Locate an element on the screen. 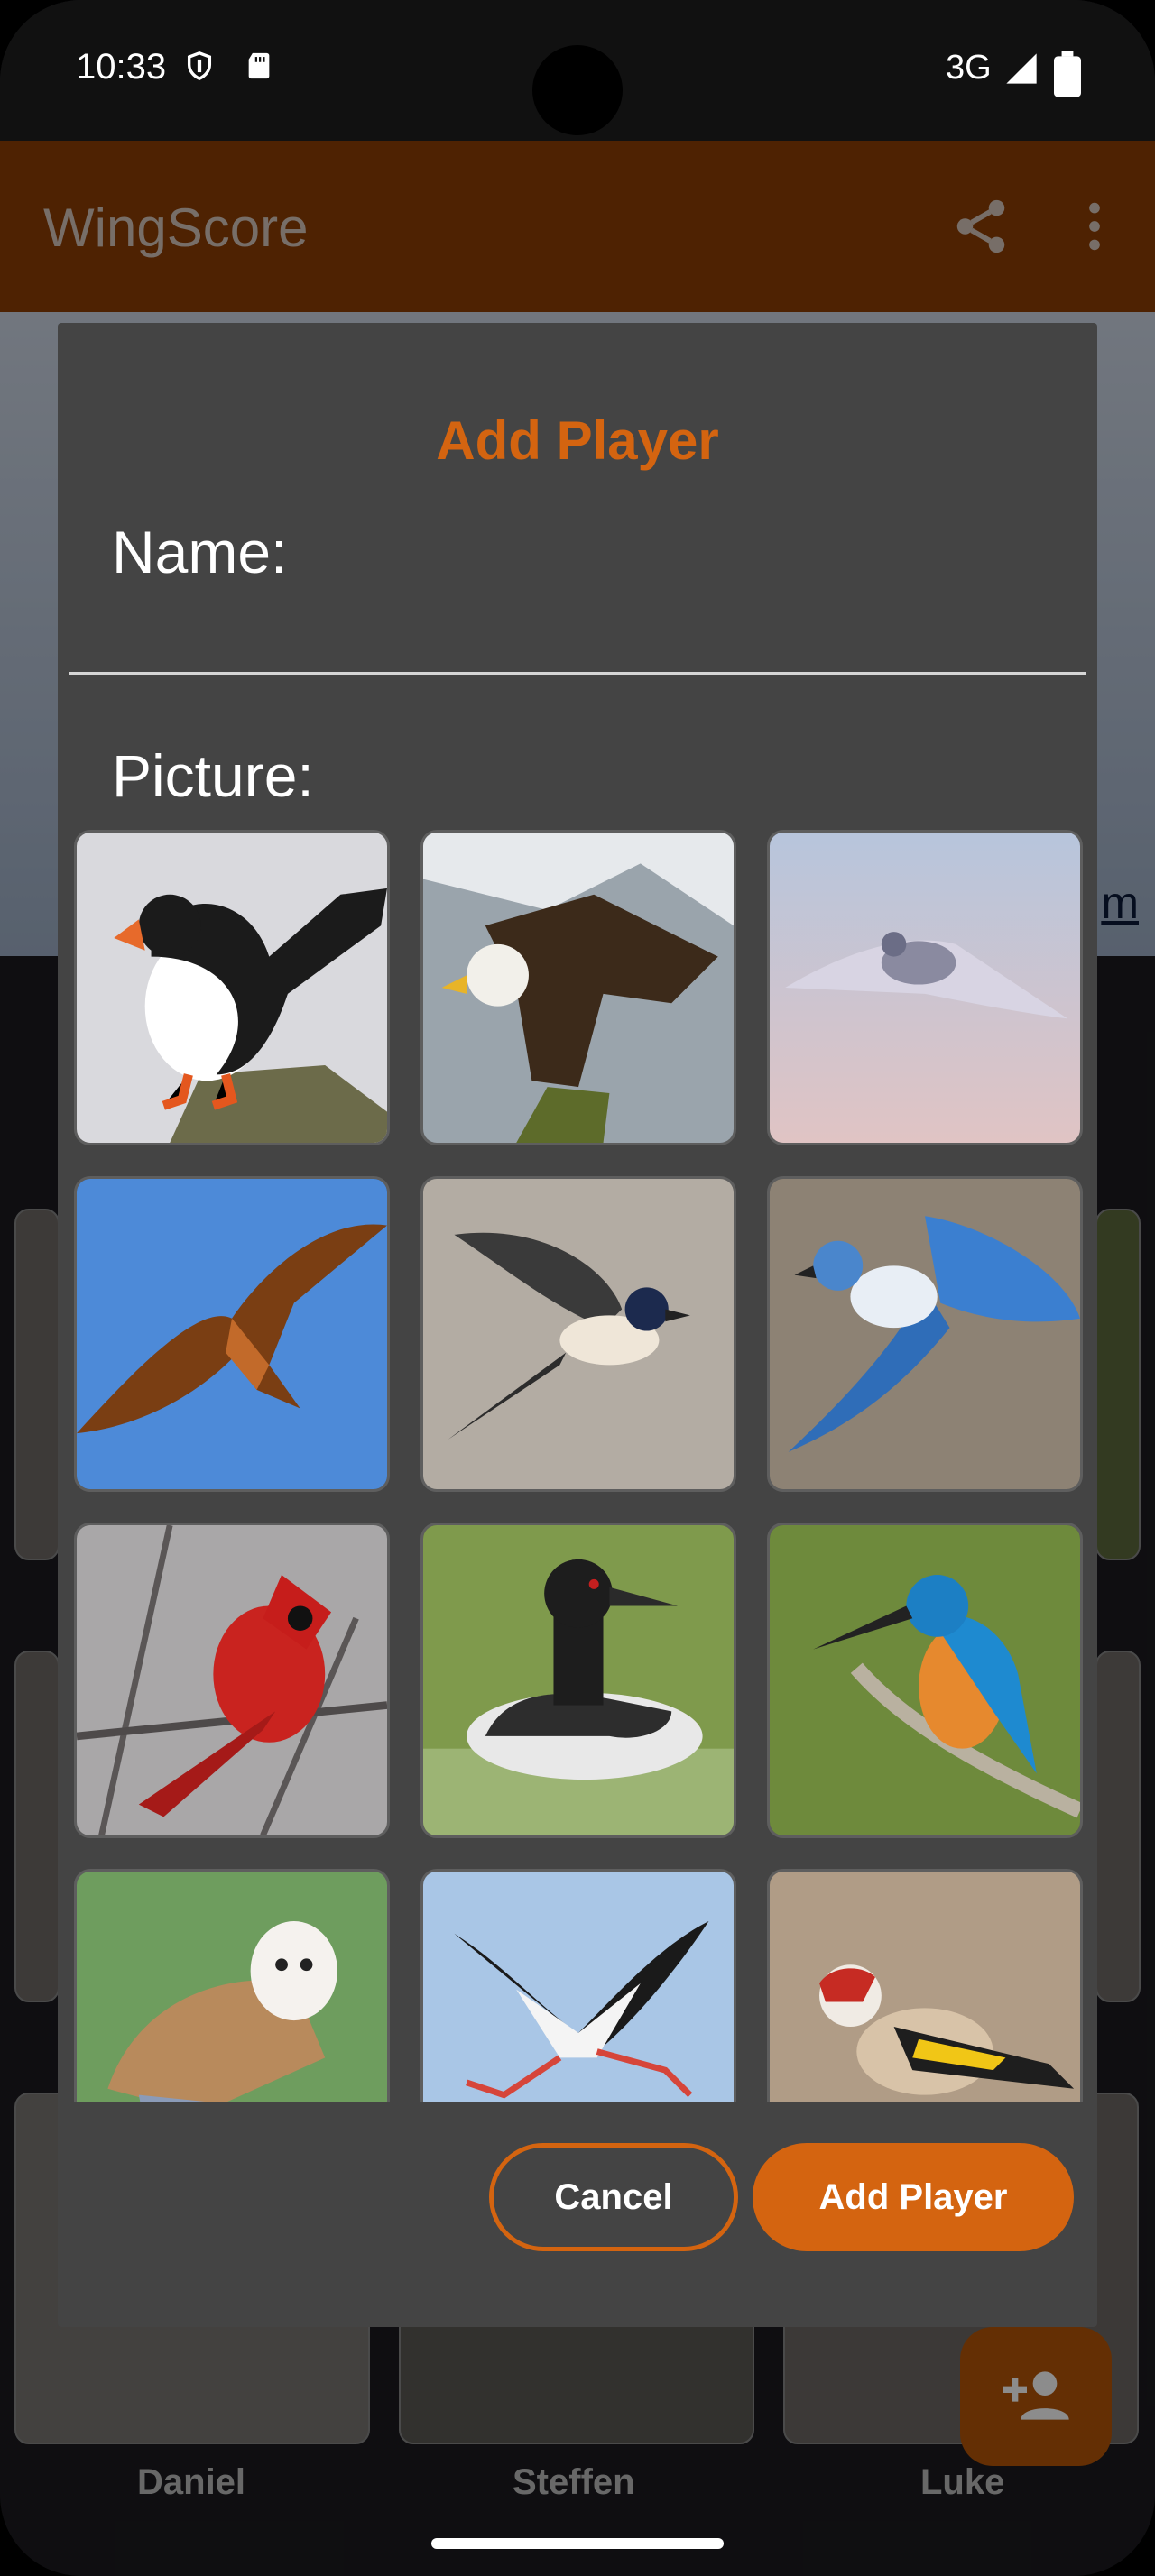 Image resolution: width=1155 pixels, height=2576 pixels. picture-label: Picture: is located at coordinates (213, 776).